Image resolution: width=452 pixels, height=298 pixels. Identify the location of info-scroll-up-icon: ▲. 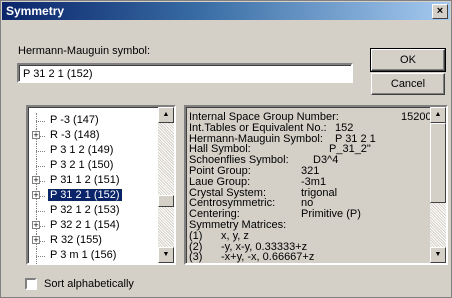
(438, 115).